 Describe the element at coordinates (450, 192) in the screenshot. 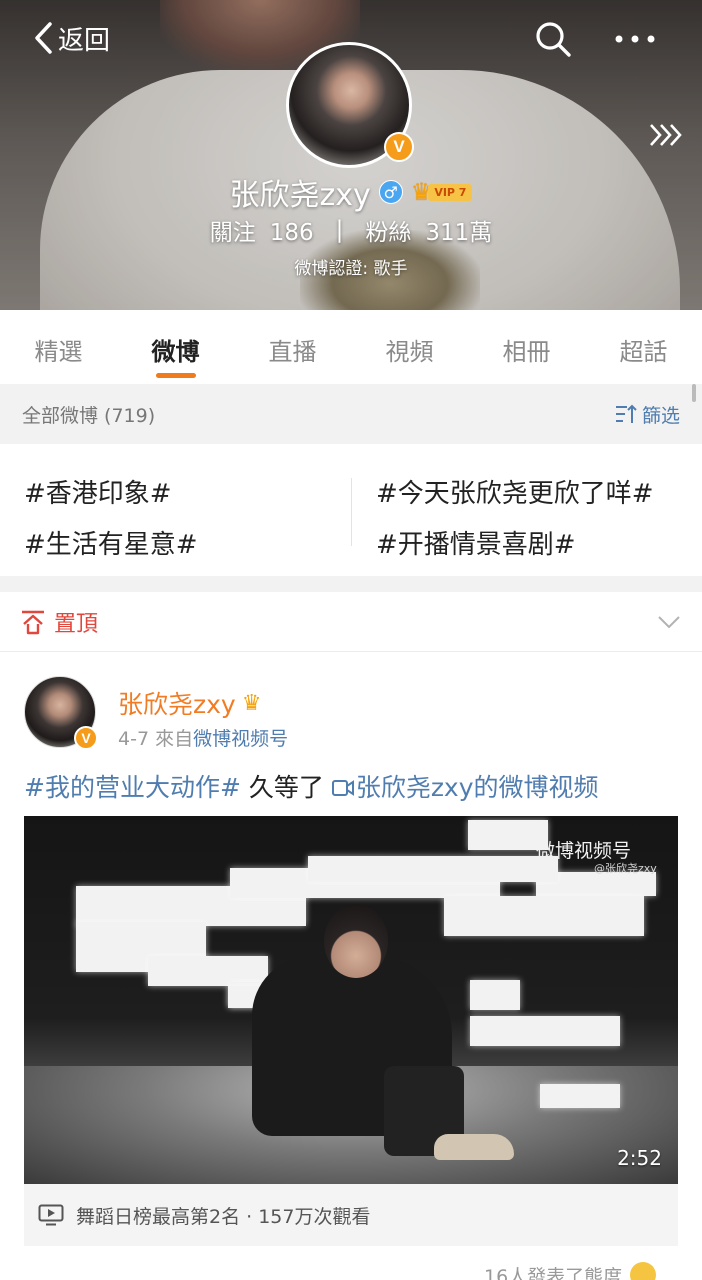

I see `vip-level: VIP 7` at that location.